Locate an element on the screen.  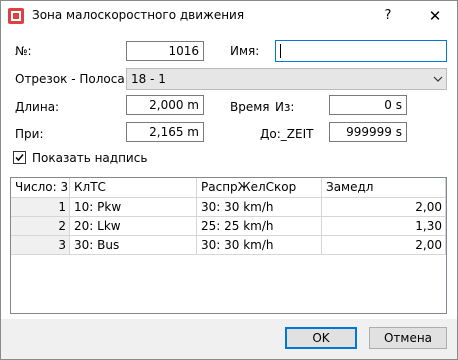
row-number: 1 is located at coordinates (40, 207).